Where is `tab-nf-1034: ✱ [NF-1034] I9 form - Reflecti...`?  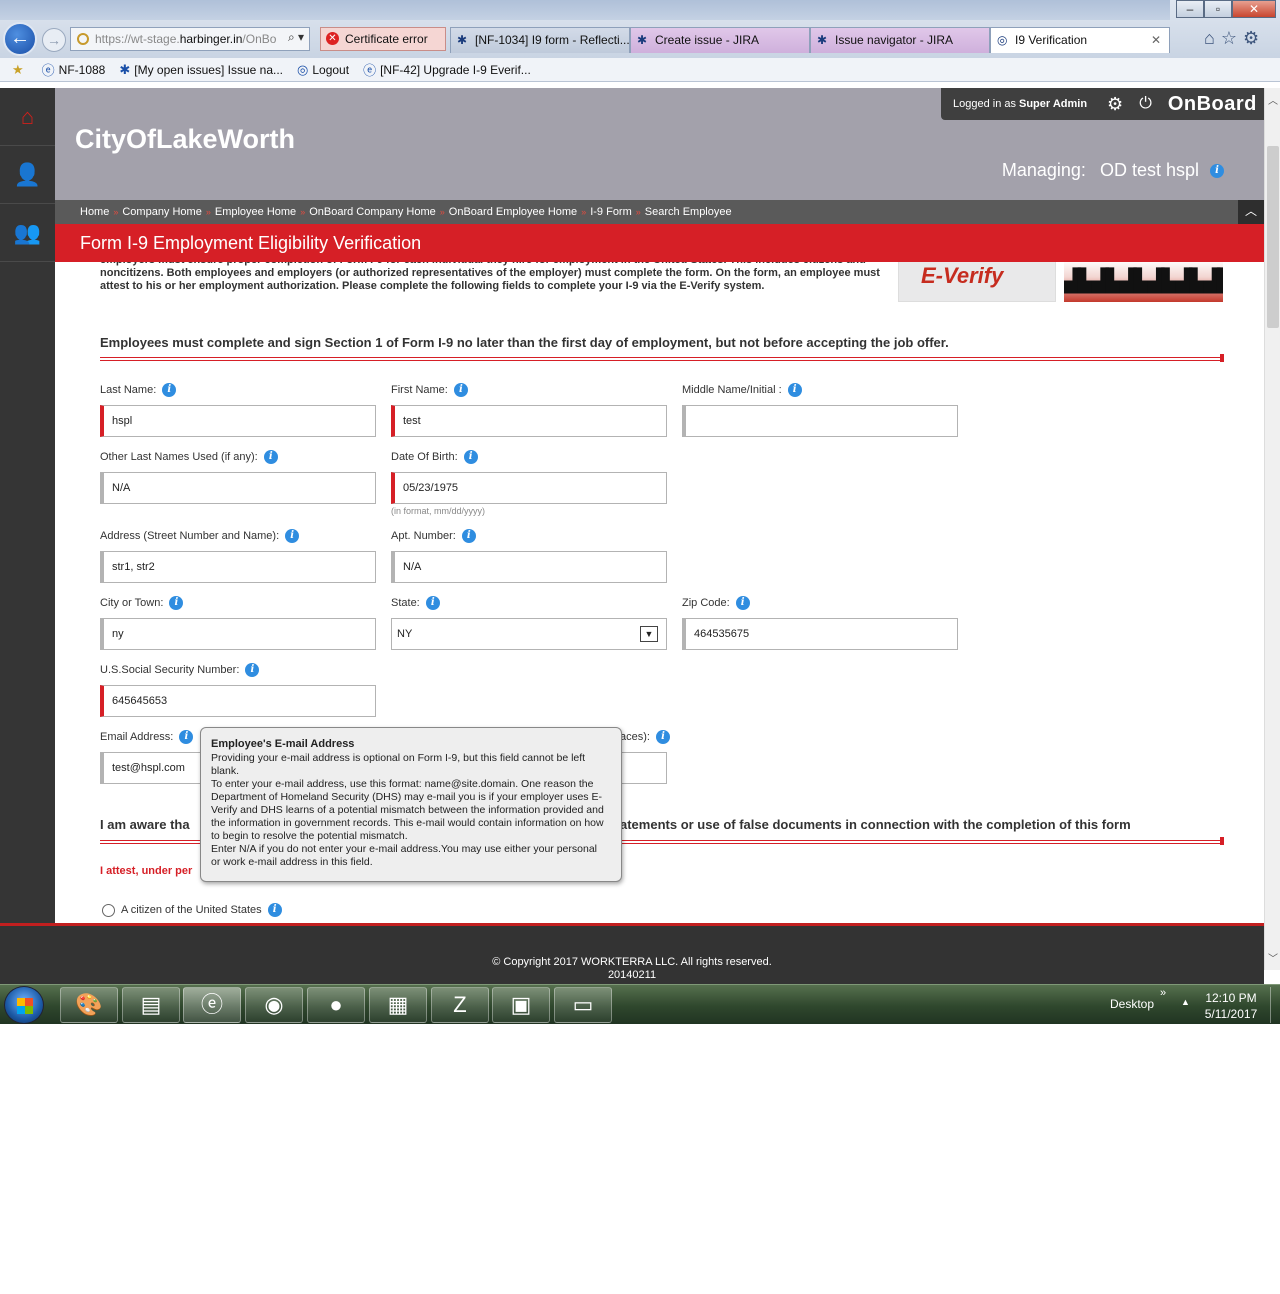
tab-nf-1034: ✱ [NF-1034] I9 form - Reflecti... is located at coordinates (540, 40).